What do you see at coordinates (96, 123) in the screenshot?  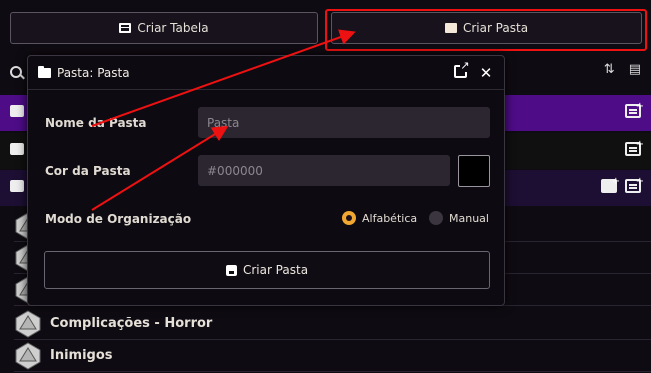 I see `folder-name-label: Nome da Pasta` at bounding box center [96, 123].